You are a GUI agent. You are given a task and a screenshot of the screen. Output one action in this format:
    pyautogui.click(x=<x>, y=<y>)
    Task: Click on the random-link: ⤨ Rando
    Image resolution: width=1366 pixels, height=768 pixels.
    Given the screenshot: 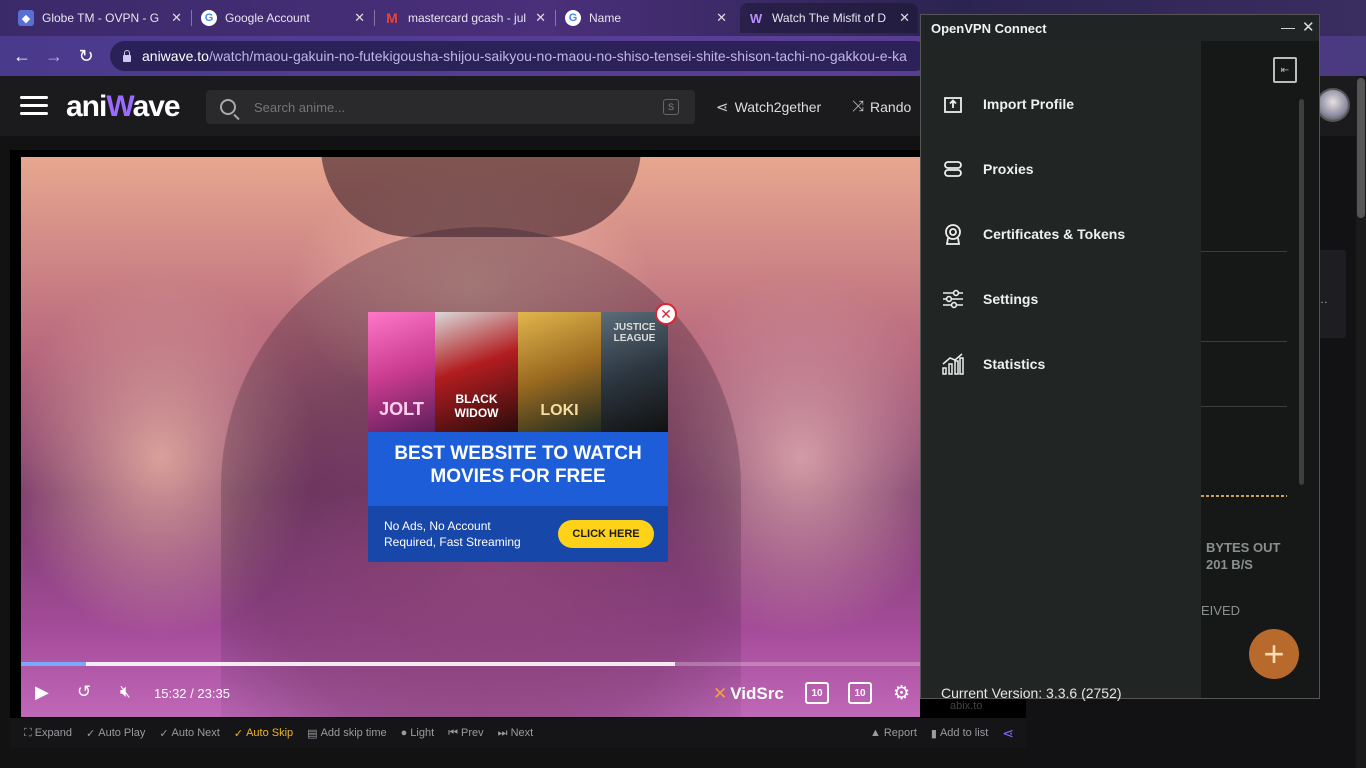 What is the action you would take?
    pyautogui.click(x=881, y=106)
    